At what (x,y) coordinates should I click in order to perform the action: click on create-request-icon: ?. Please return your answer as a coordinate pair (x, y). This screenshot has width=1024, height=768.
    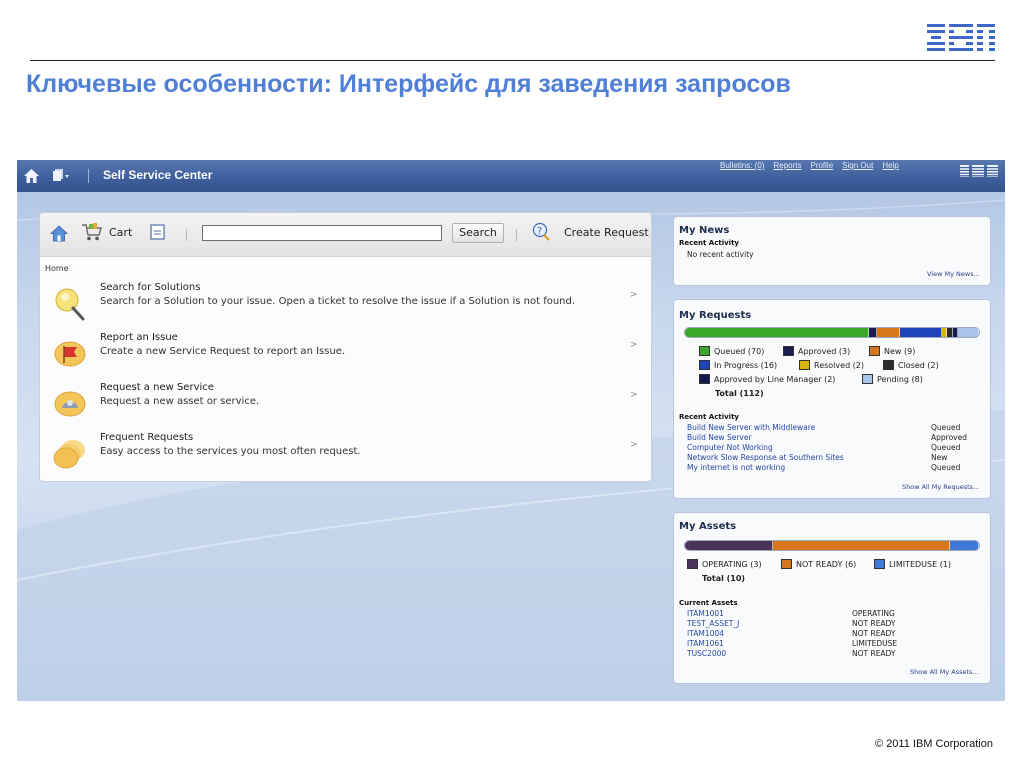
    Looking at the image, I should click on (541, 231).